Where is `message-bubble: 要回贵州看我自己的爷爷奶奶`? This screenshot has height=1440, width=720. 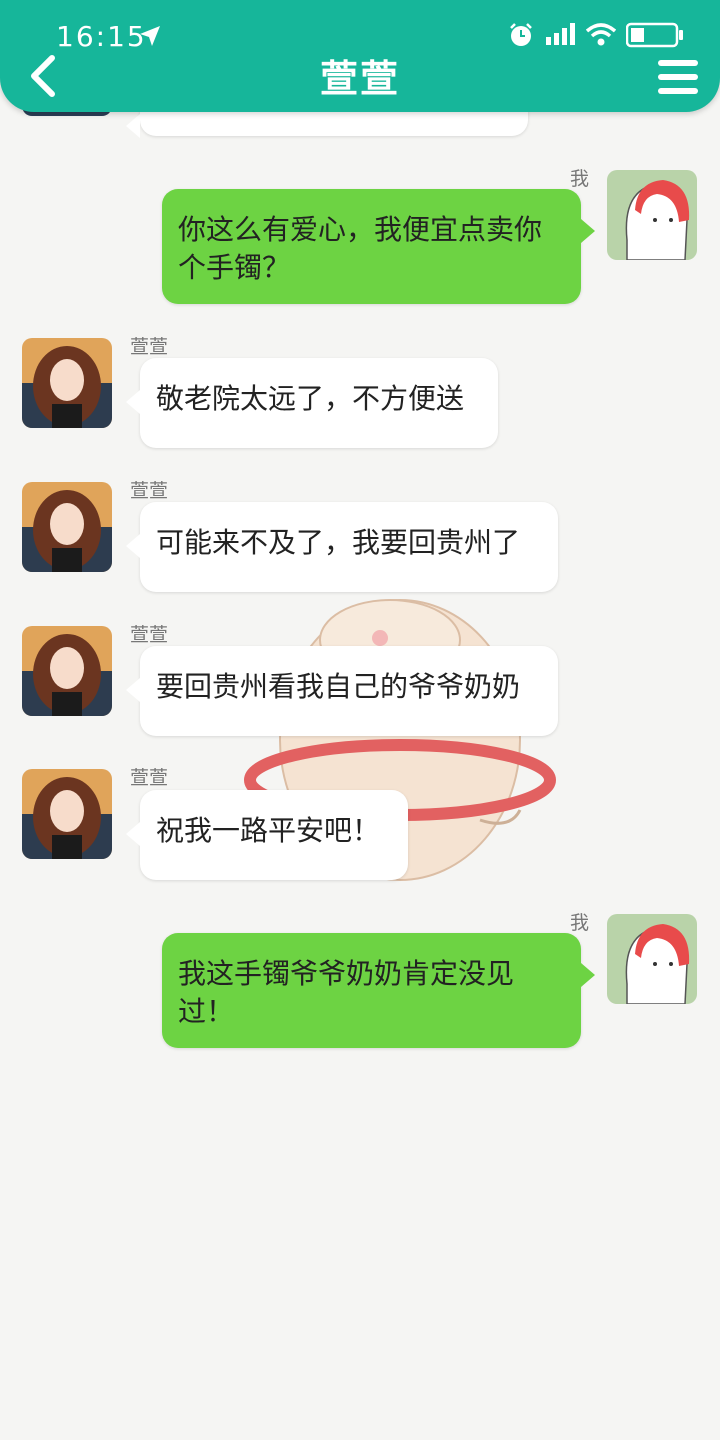 message-bubble: 要回贵州看我自己的爷爷奶奶 is located at coordinates (342, 691).